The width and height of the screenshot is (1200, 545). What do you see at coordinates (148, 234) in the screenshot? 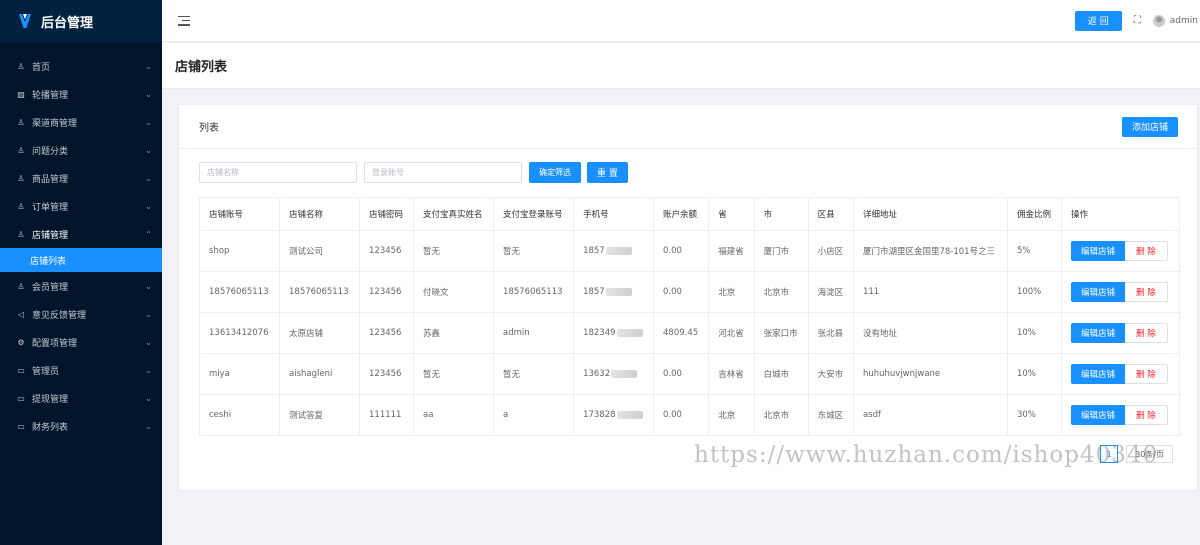
I see `chevron-up-icon: ⌃` at bounding box center [148, 234].